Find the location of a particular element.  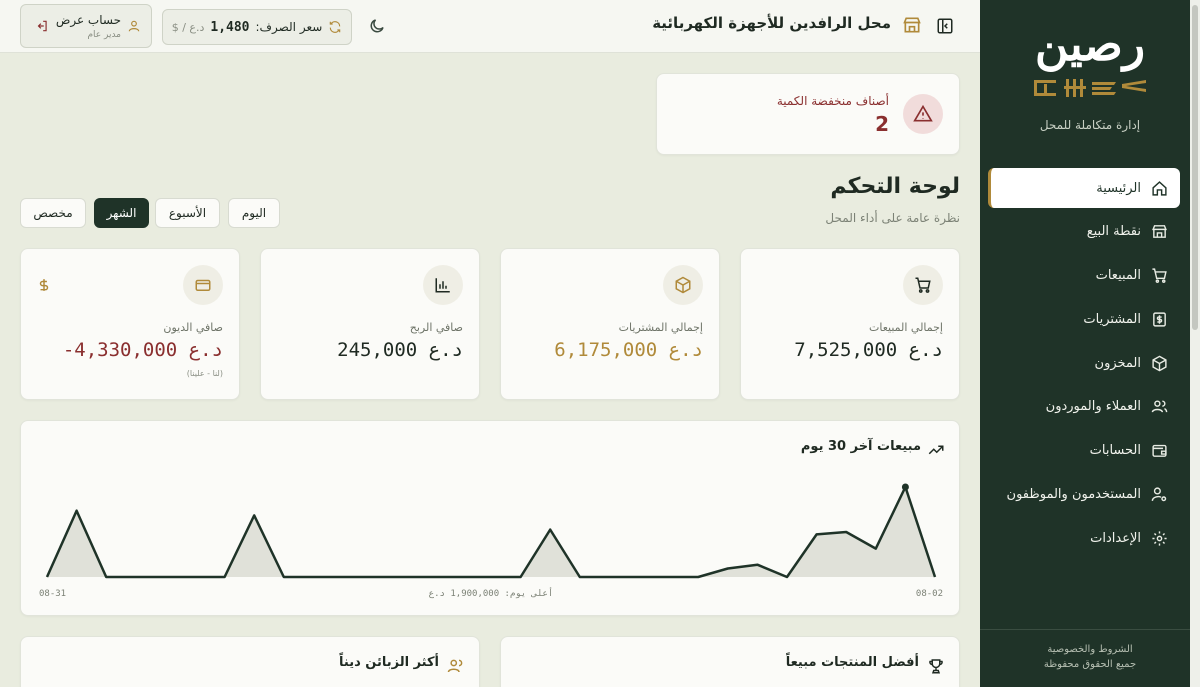

stat-value: -4,330,000 د.ع is located at coordinates (142, 350).